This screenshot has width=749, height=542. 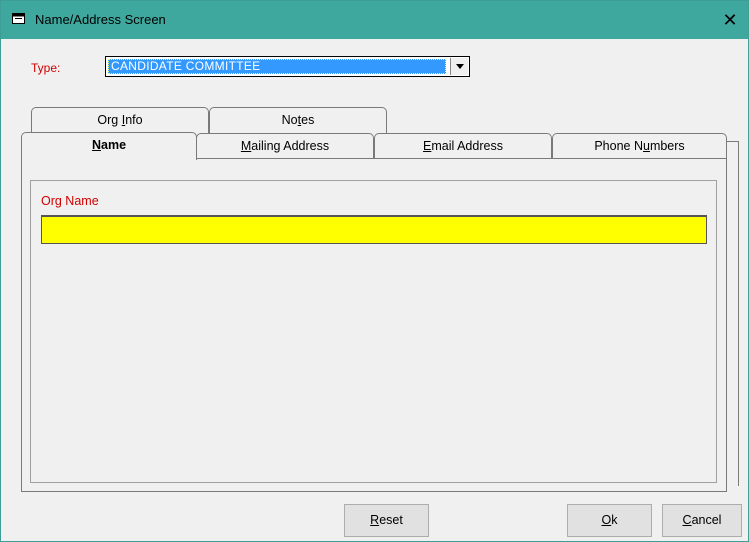 What do you see at coordinates (100, 19) in the screenshot?
I see `window-title: Name/Address Screen` at bounding box center [100, 19].